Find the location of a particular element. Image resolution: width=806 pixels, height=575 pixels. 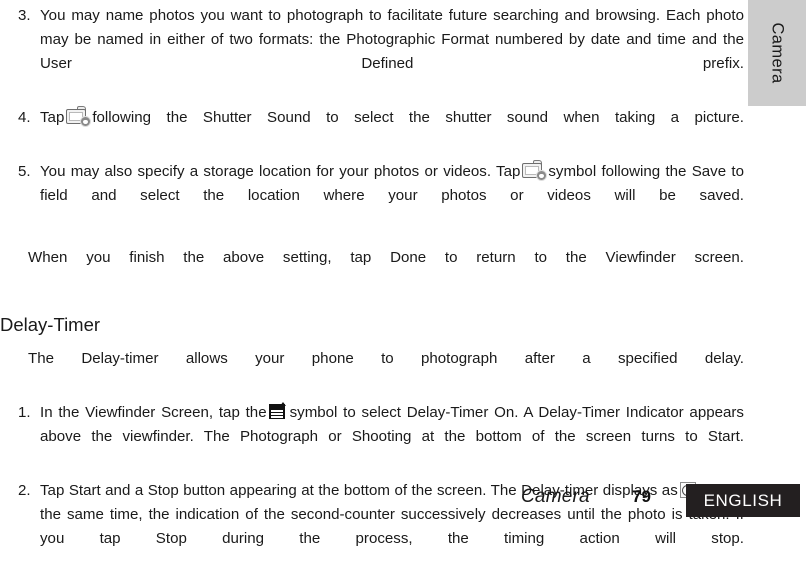

list-item-number: 5. is located at coordinates (24, 171).